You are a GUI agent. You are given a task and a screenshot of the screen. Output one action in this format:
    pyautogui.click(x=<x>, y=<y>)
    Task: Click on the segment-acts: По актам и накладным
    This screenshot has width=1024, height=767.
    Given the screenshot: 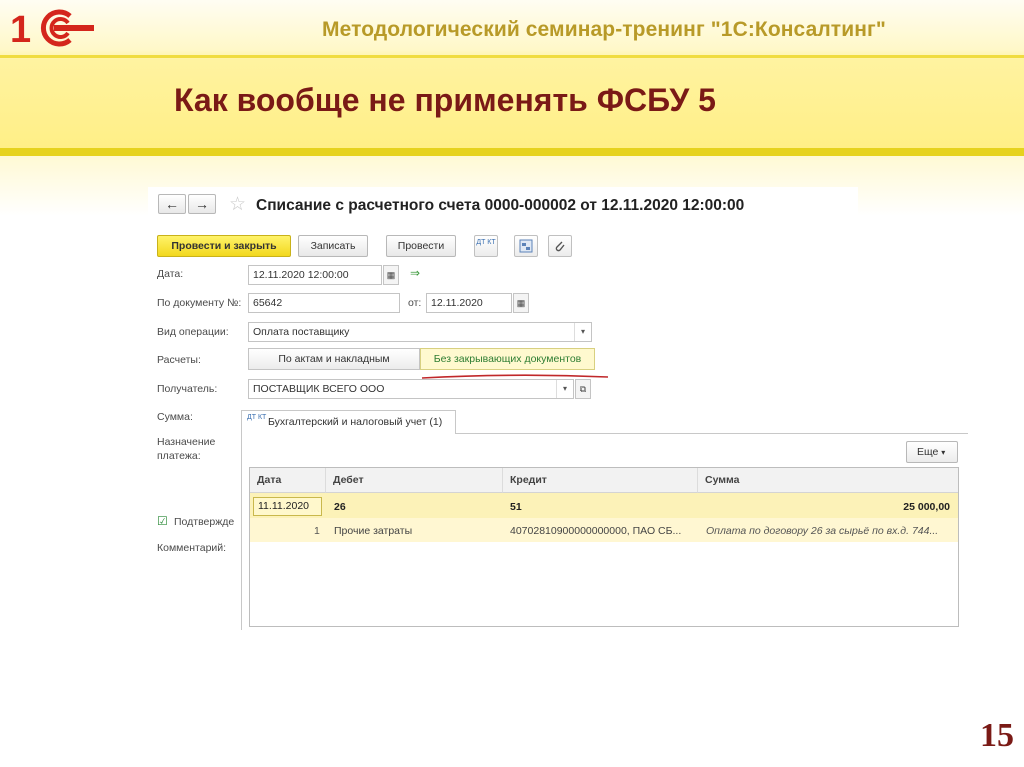 What is the action you would take?
    pyautogui.click(x=334, y=359)
    